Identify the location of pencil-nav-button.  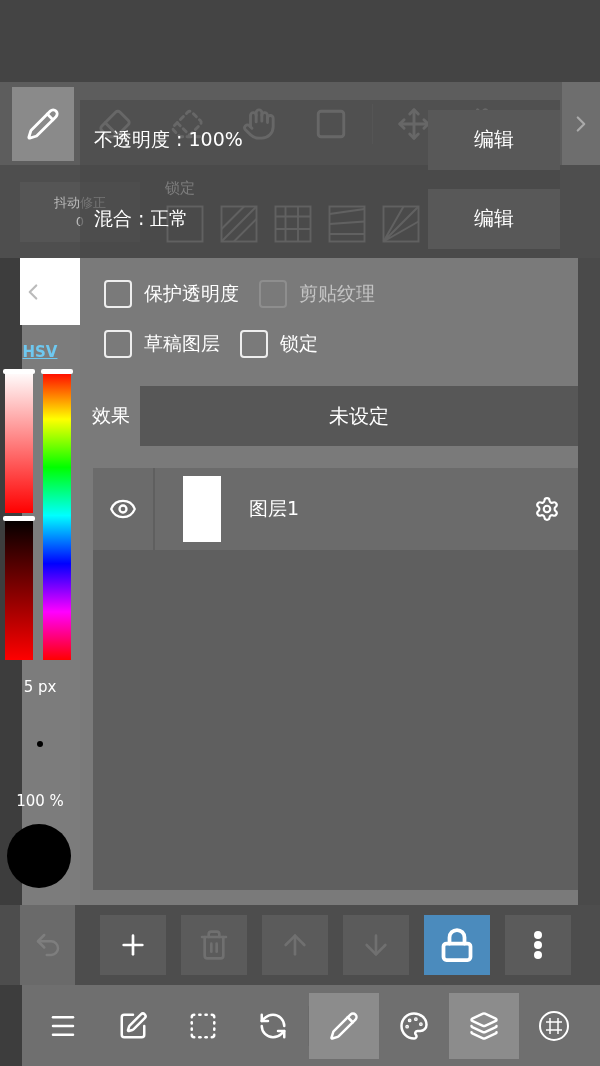
(344, 1025).